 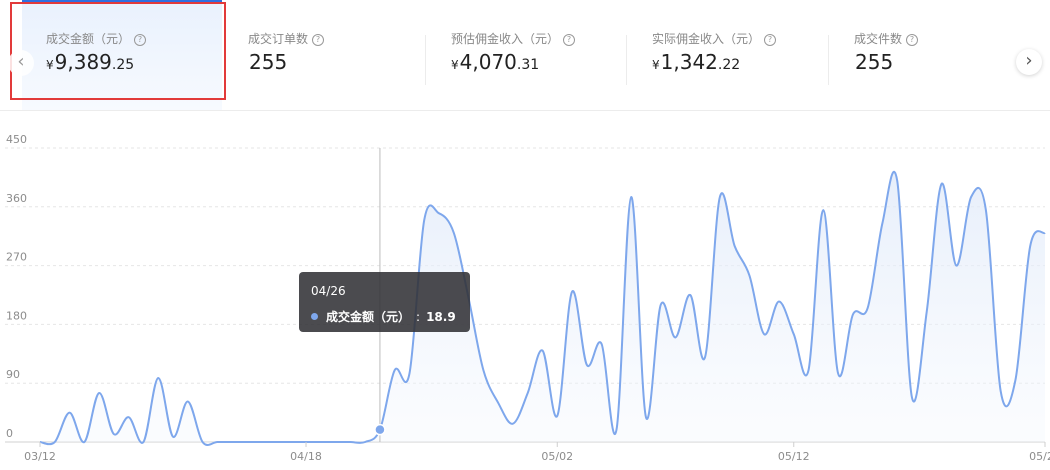 I want to click on x-tick-label: 03/12, so click(x=40, y=456).